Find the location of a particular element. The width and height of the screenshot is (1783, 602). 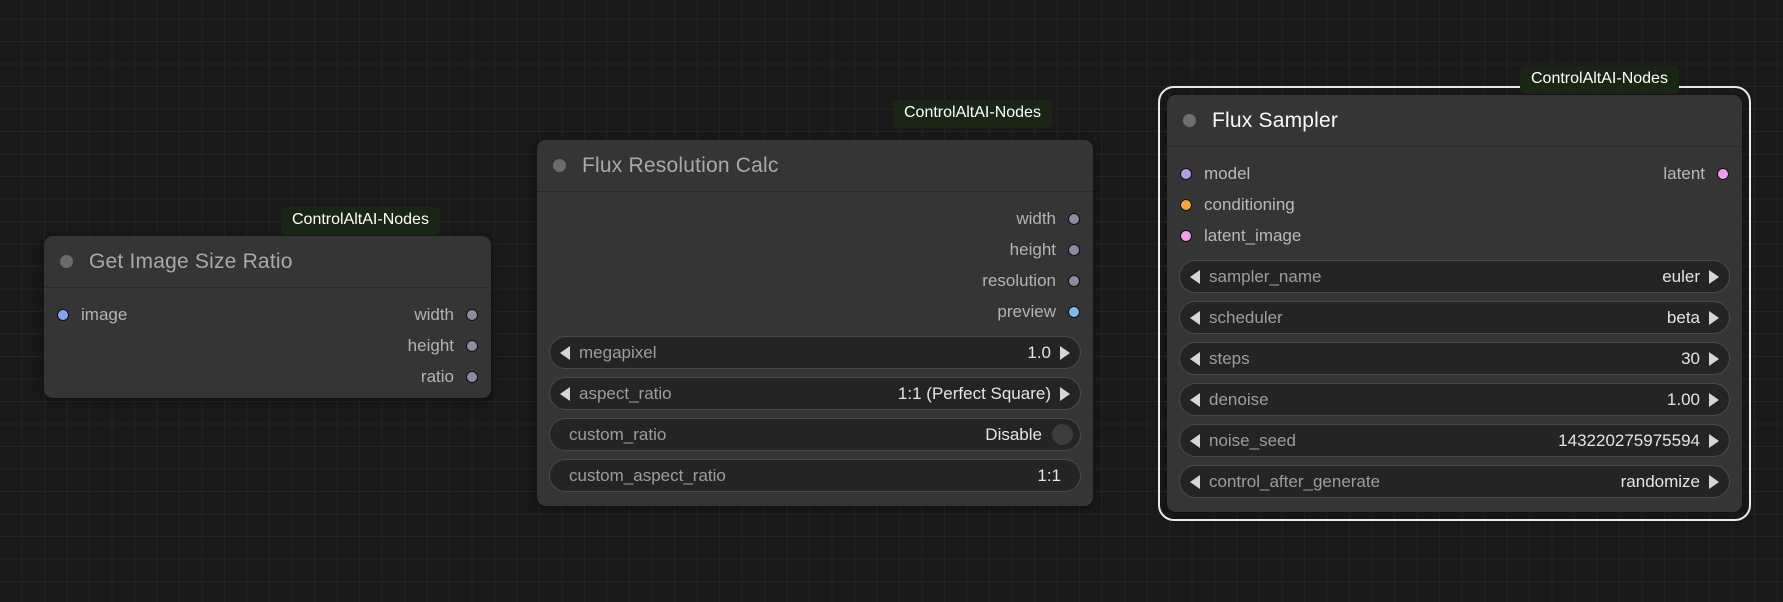

widget-denoise: denoise 1.00 is located at coordinates (1454, 399).